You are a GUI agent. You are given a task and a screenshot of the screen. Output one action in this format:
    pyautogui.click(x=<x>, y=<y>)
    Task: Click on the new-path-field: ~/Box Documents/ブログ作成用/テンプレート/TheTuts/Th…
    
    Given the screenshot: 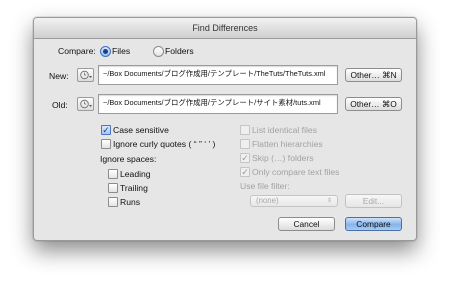 What is the action you would take?
    pyautogui.click(x=218, y=75)
    